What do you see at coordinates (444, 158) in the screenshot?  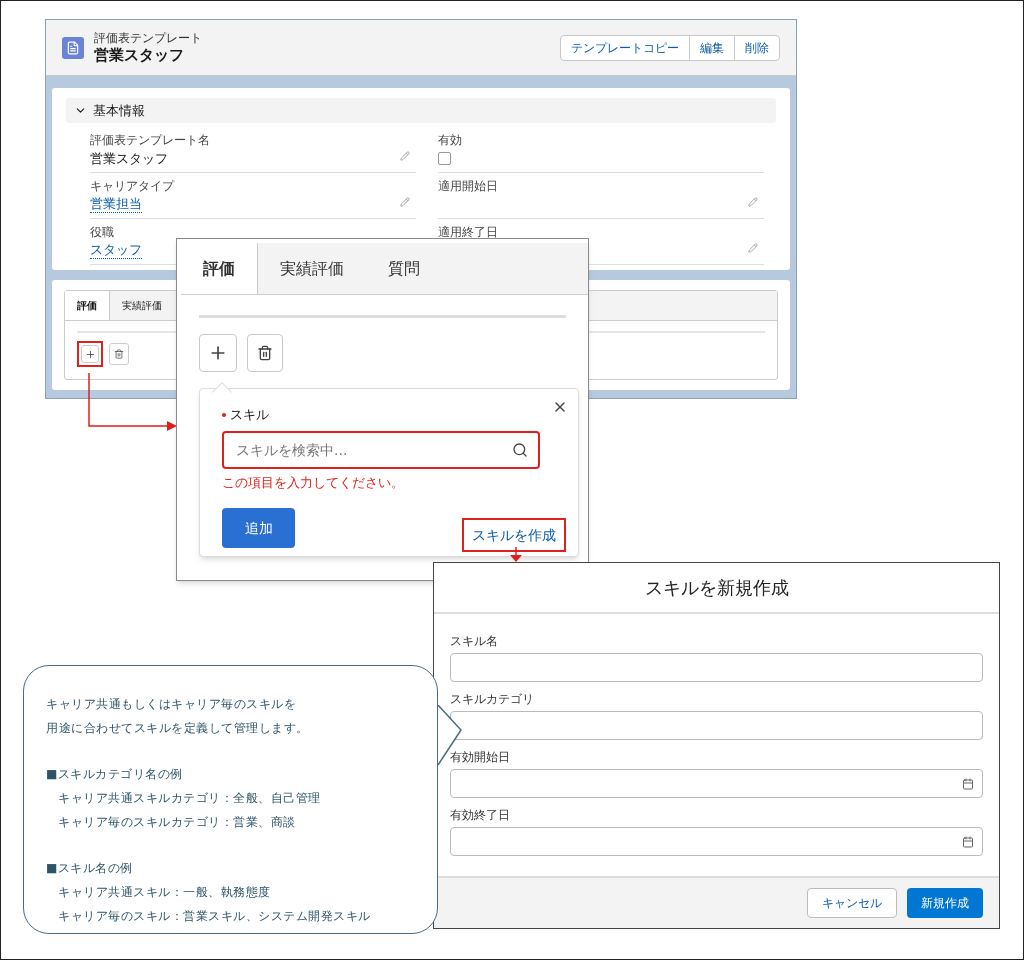 I see `checkbox` at bounding box center [444, 158].